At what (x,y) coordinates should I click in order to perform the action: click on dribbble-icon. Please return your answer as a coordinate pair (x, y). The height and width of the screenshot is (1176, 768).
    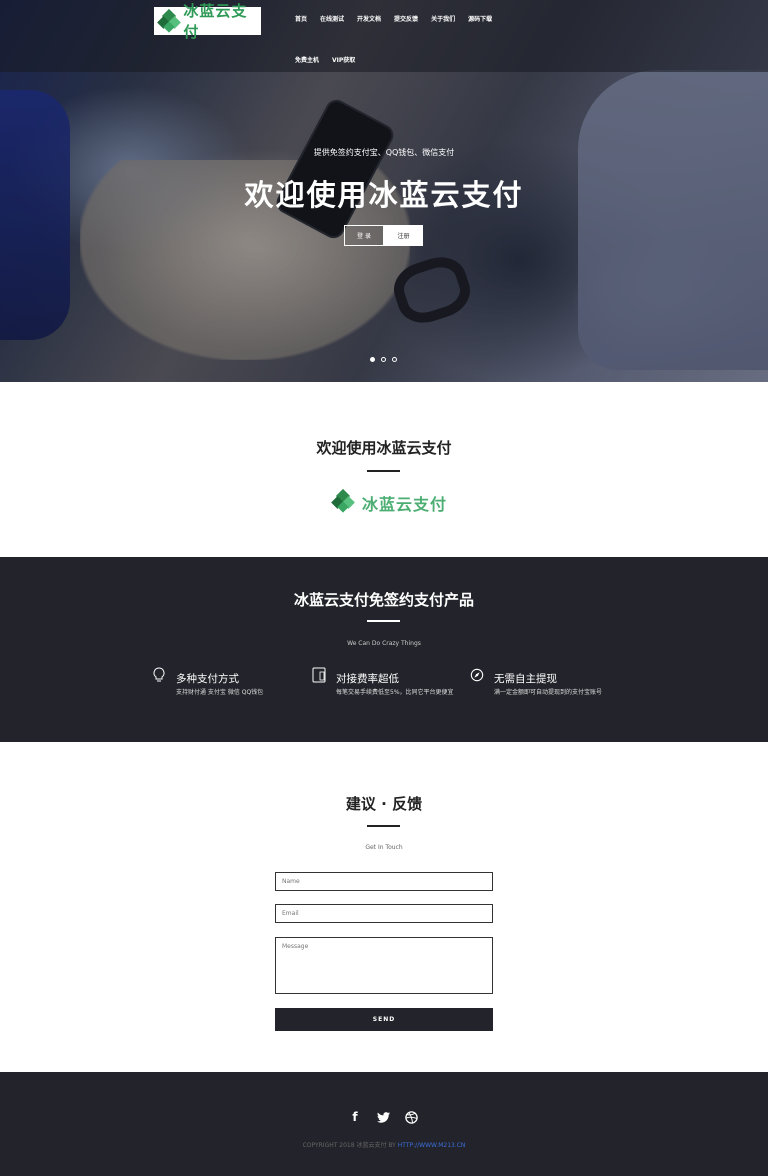
    Looking at the image, I should click on (411, 1117).